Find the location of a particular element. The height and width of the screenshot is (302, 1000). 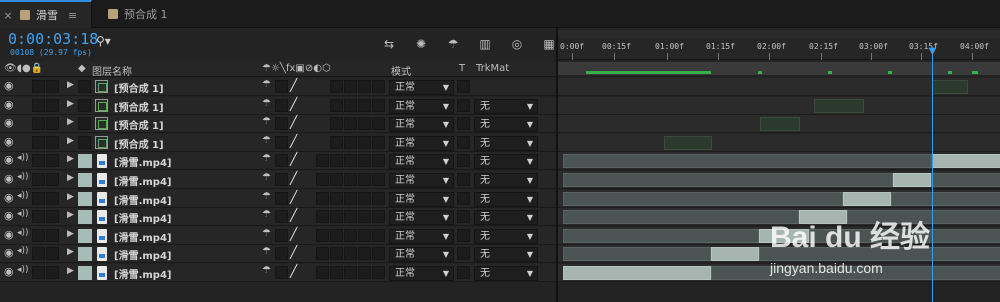

draft-3d-icon: ✺ is located at coordinates (421, 44).